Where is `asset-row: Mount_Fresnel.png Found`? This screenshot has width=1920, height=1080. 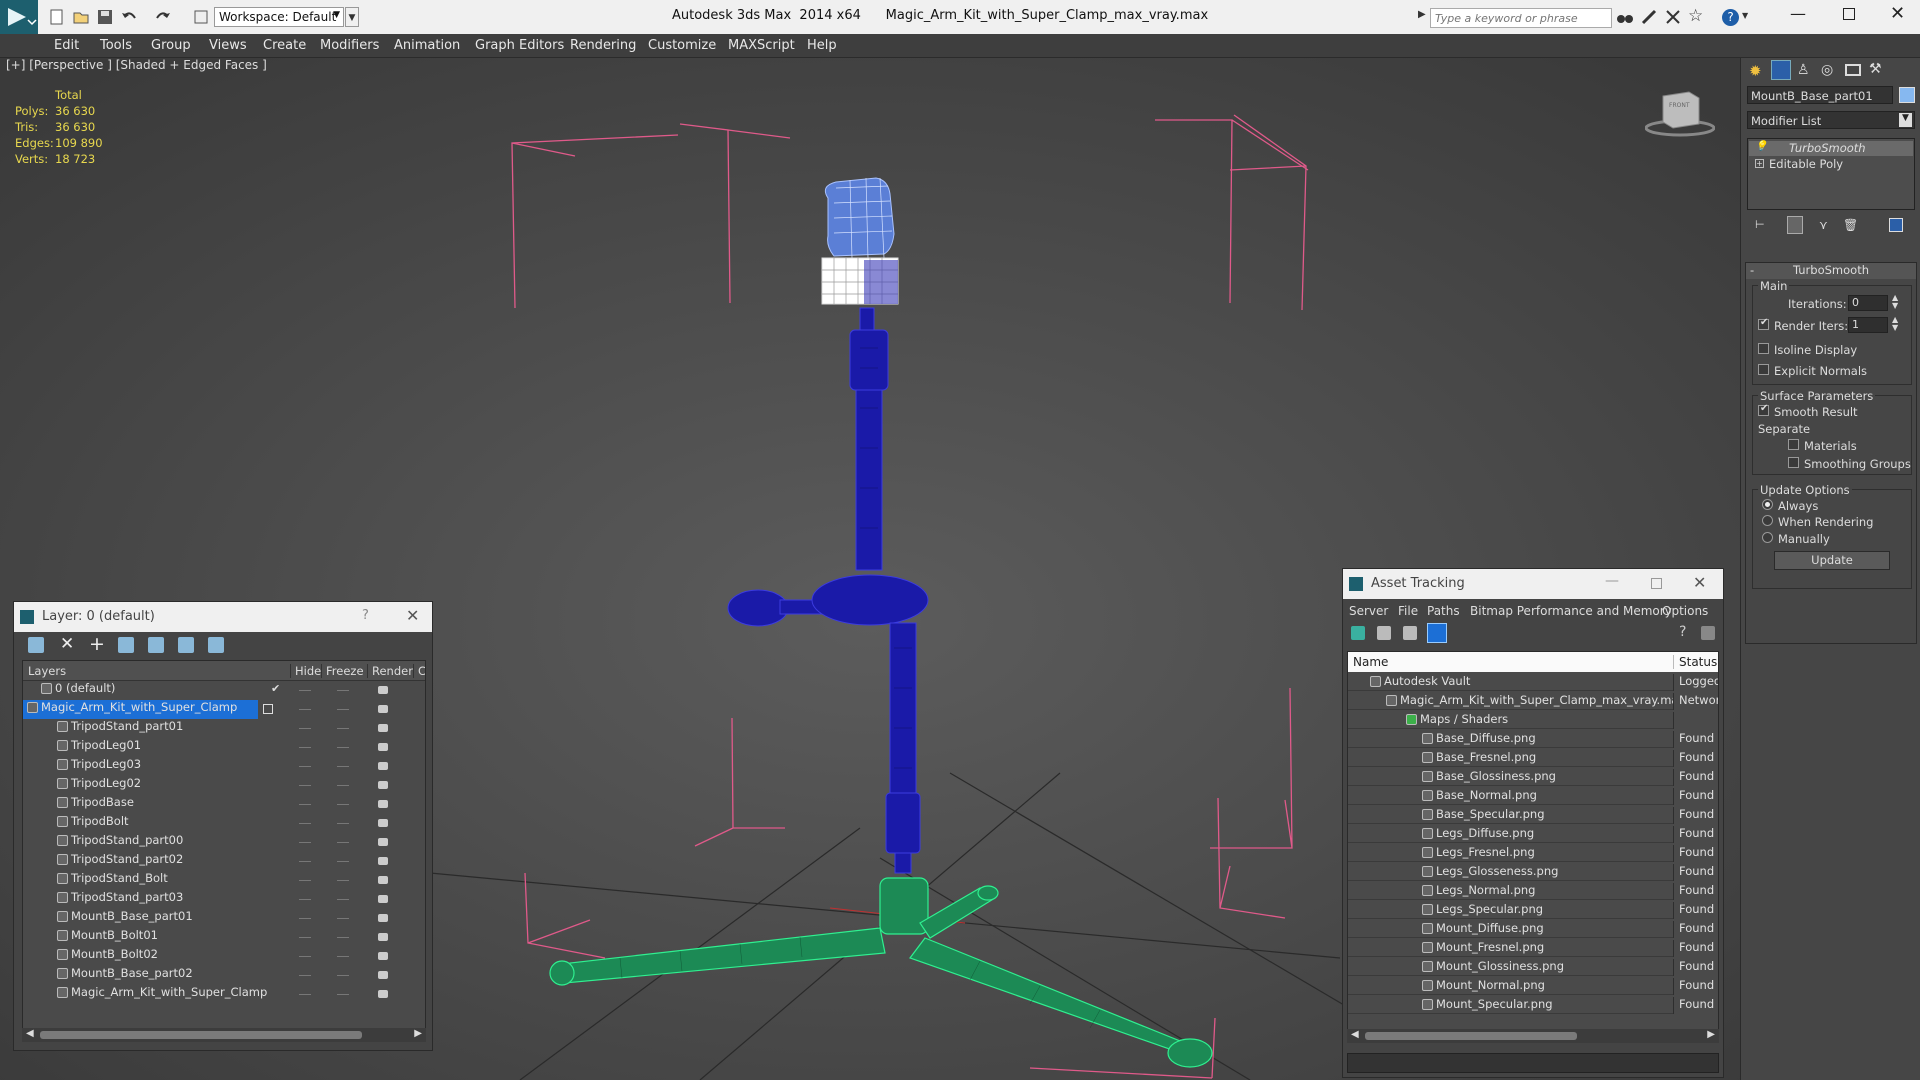
asset-row: Mount_Fresnel.png Found is located at coordinates (1533, 947).